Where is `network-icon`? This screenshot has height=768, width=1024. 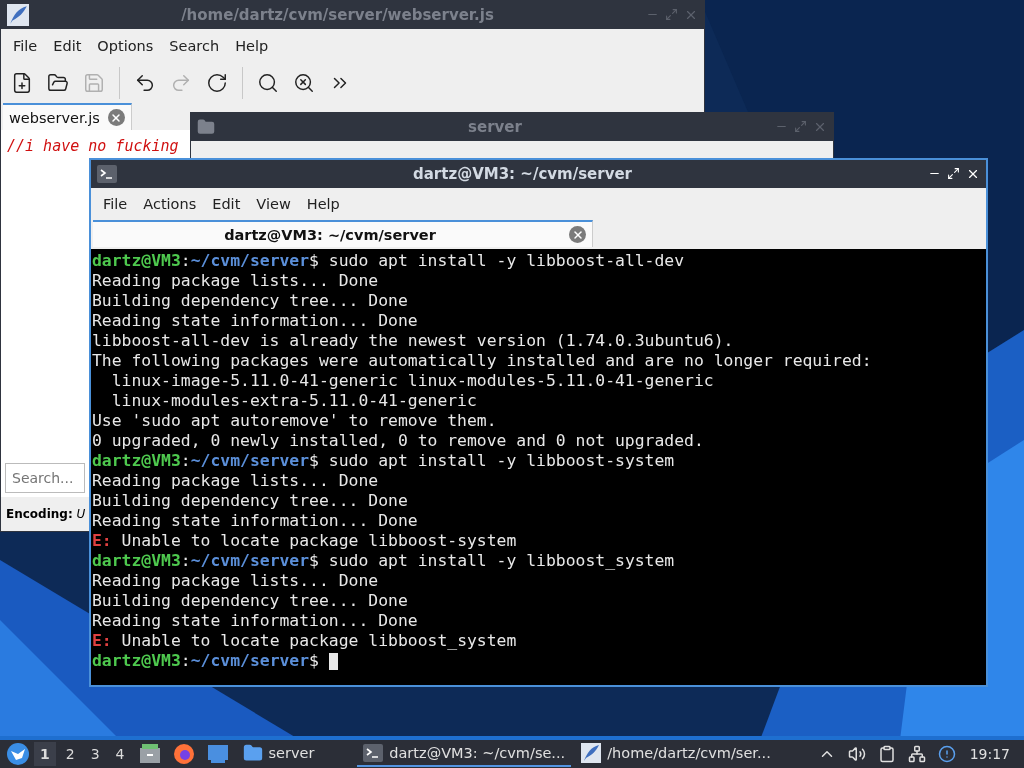 network-icon is located at coordinates (916, 754).